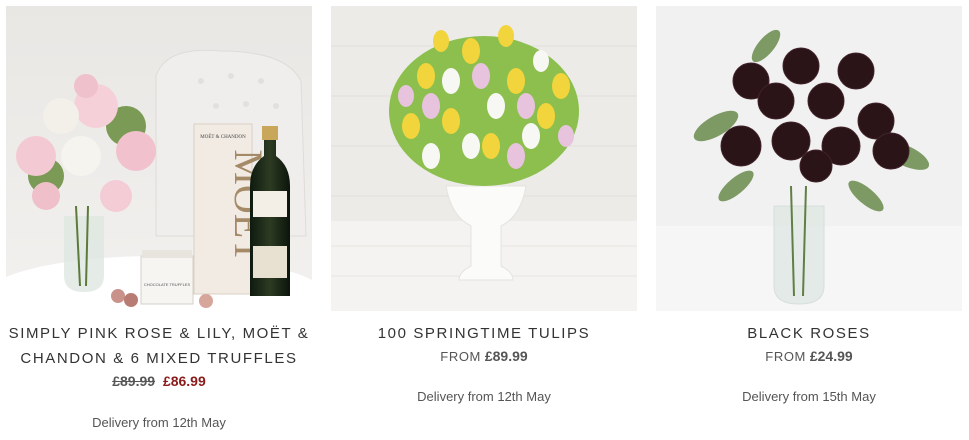 Image resolution: width=969 pixels, height=440 pixels. Describe the element at coordinates (809, 333) in the screenshot. I see `product-title: BLACK ROSES` at that location.